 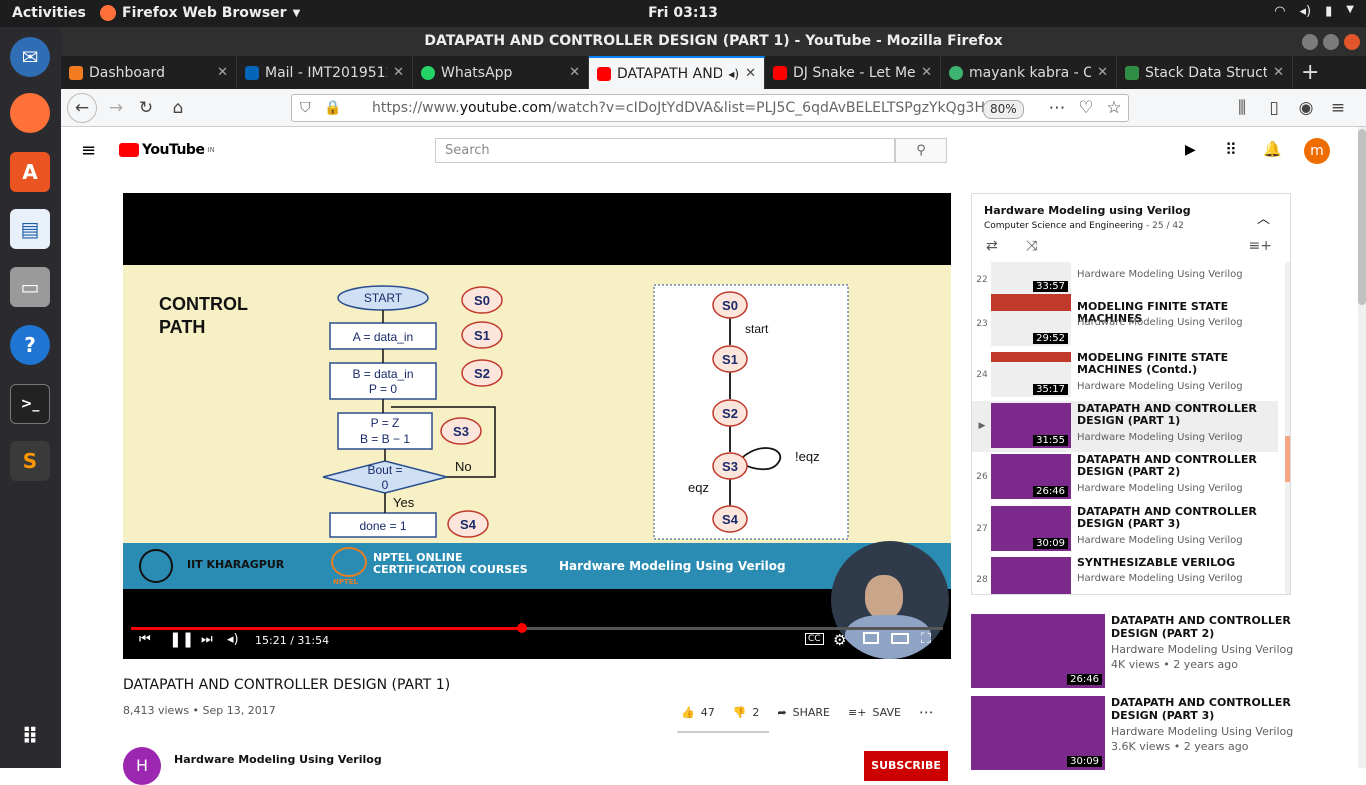 What do you see at coordinates (926, 639) in the screenshot?
I see `fullscreen-icon: ⛶` at bounding box center [926, 639].